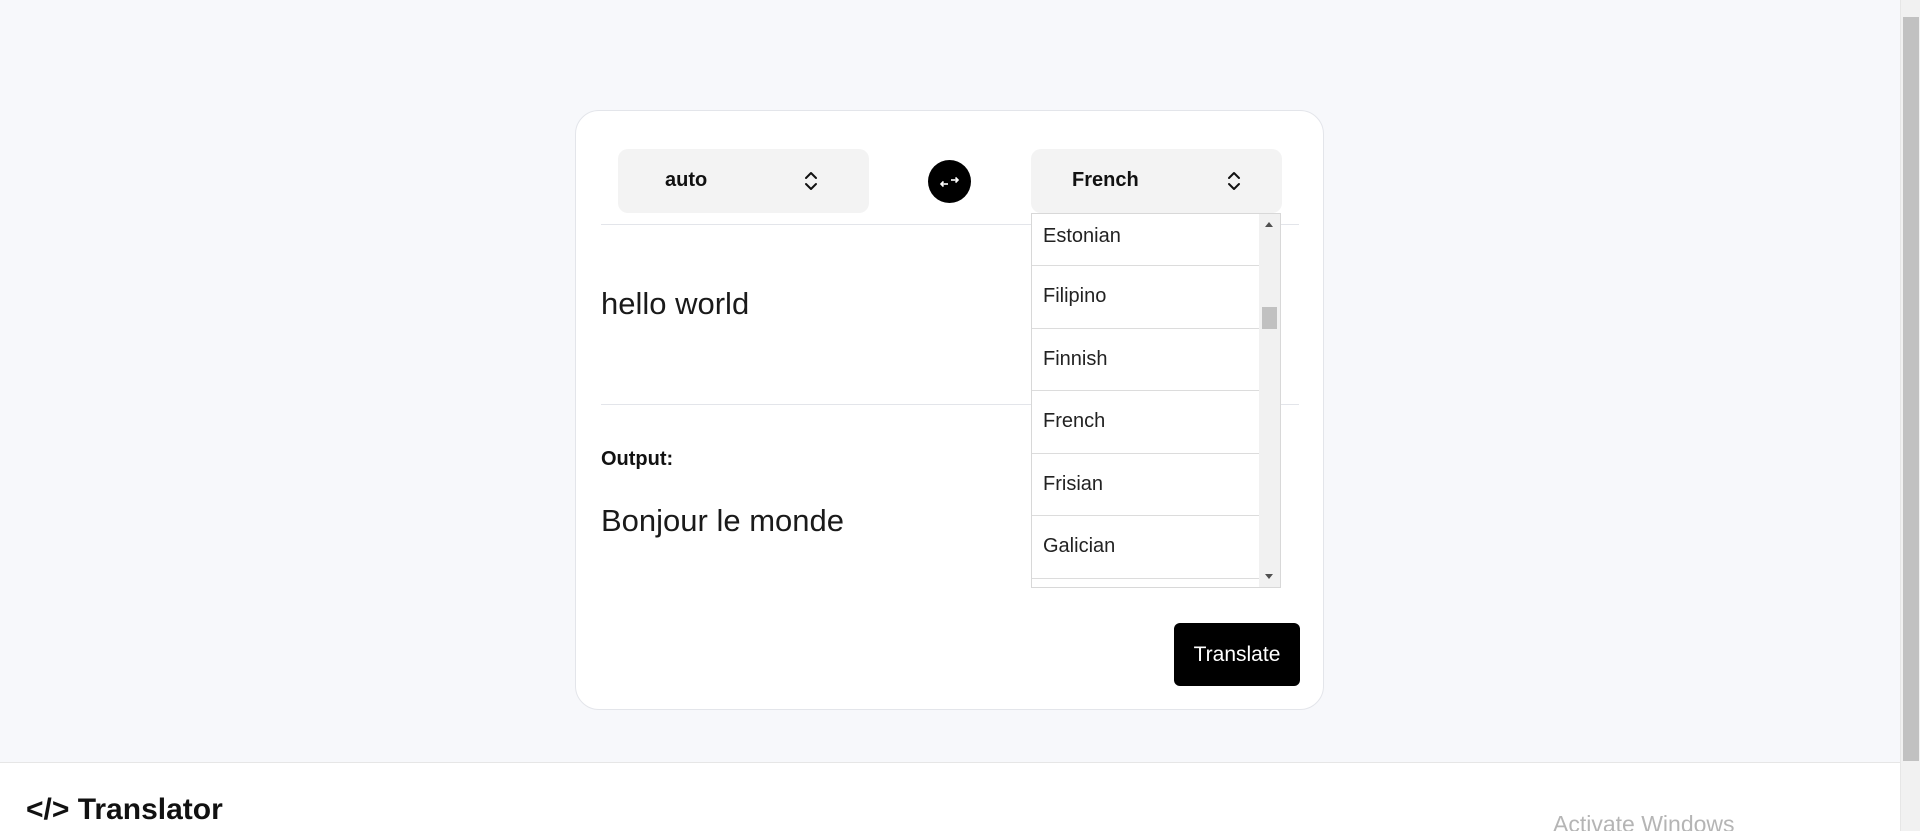 The width and height of the screenshot is (1920, 831). I want to click on target-language-value: French, so click(1105, 180).